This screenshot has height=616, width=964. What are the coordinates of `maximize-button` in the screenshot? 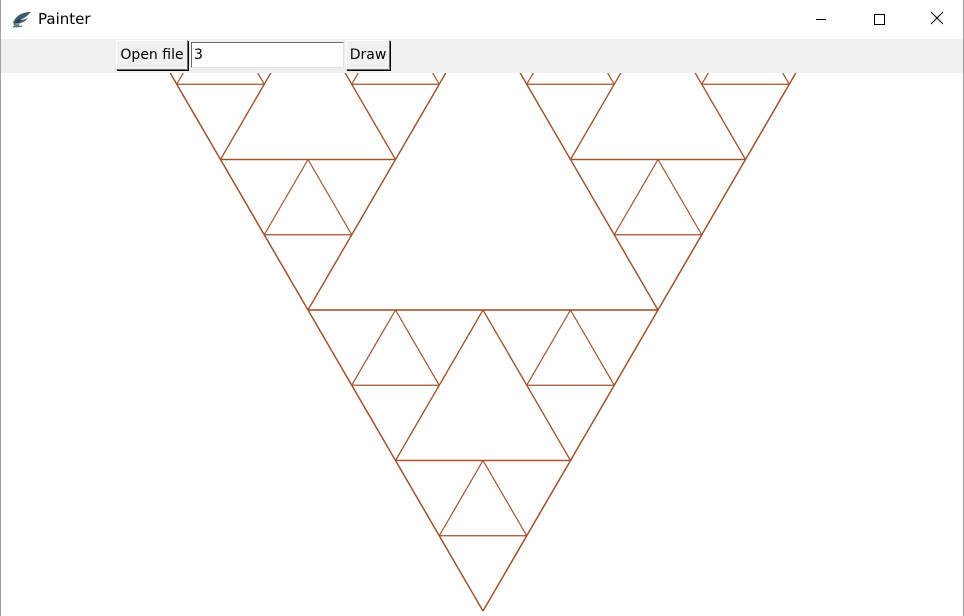 It's located at (879, 19).